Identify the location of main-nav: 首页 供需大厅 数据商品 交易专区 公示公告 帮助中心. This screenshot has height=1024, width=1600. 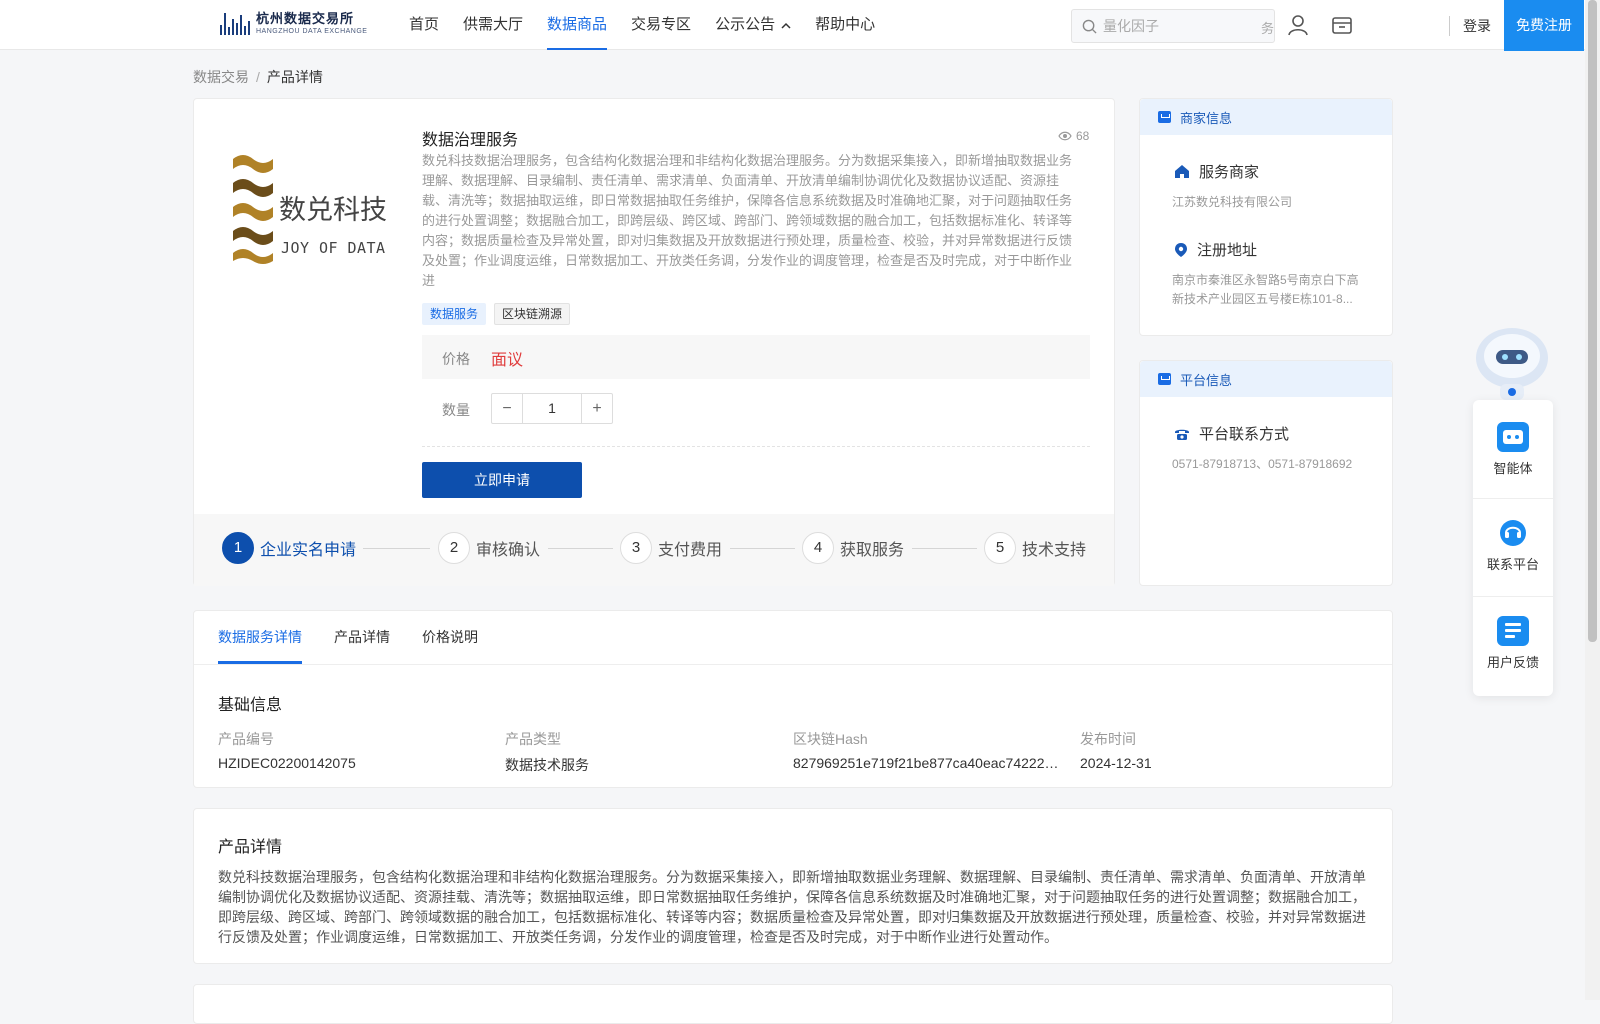
(642, 25).